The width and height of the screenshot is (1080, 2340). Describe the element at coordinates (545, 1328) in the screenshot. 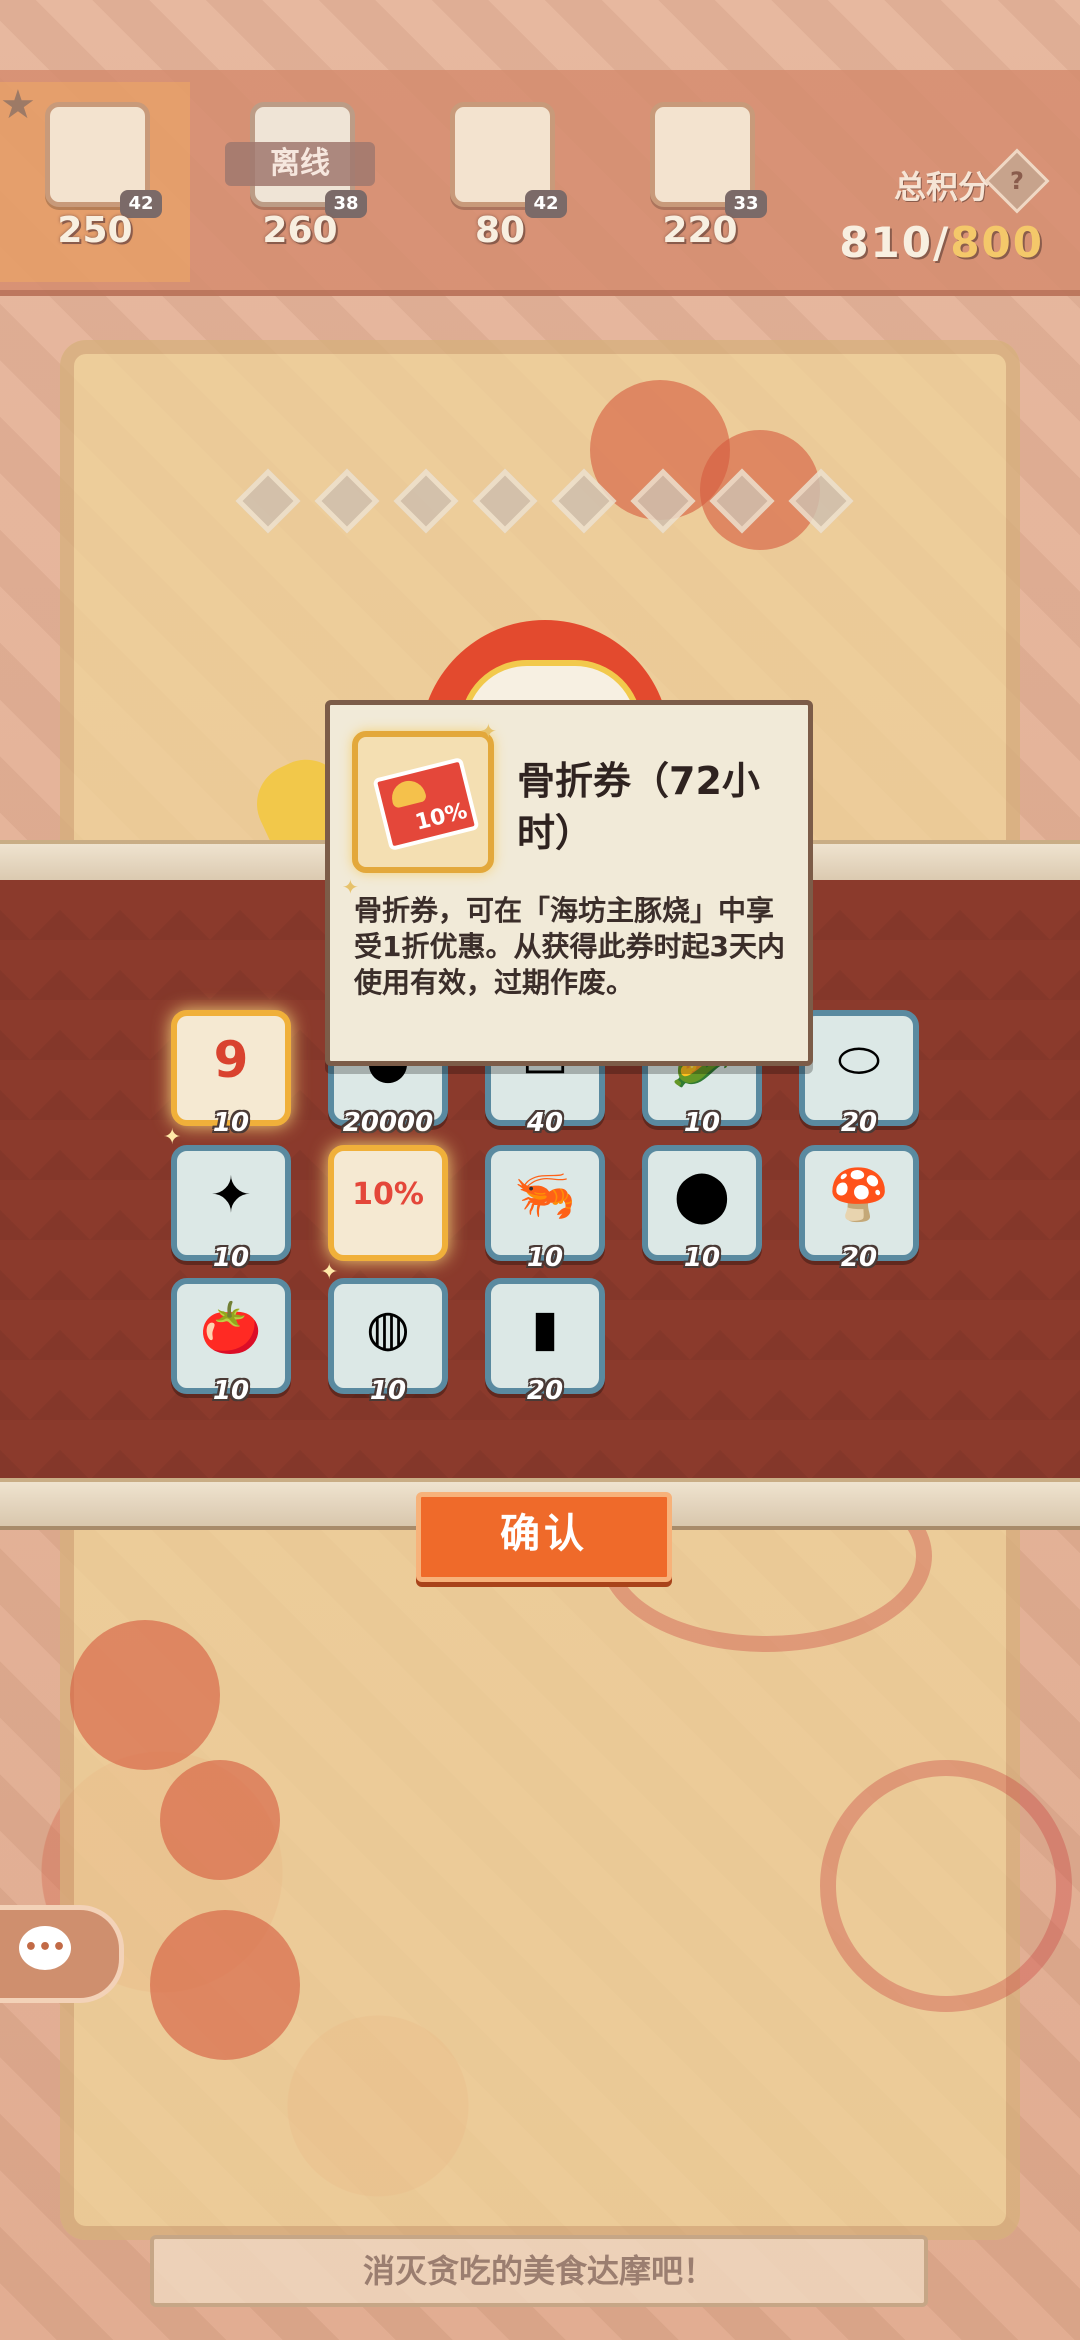

I see `salmon-icon: ▮` at that location.